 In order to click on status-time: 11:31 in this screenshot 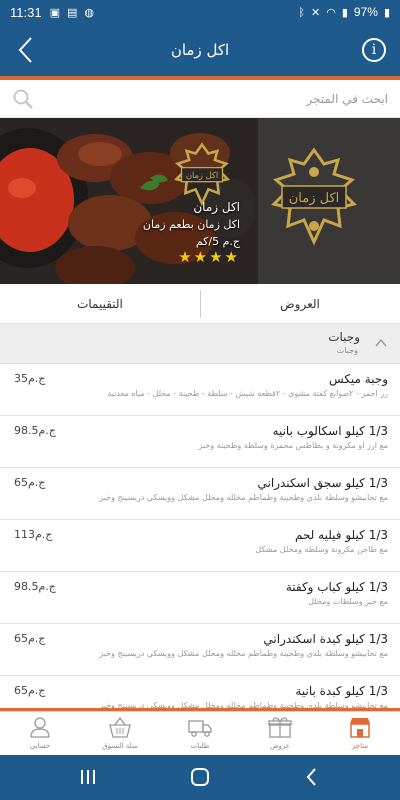, I will do `click(26, 12)`.